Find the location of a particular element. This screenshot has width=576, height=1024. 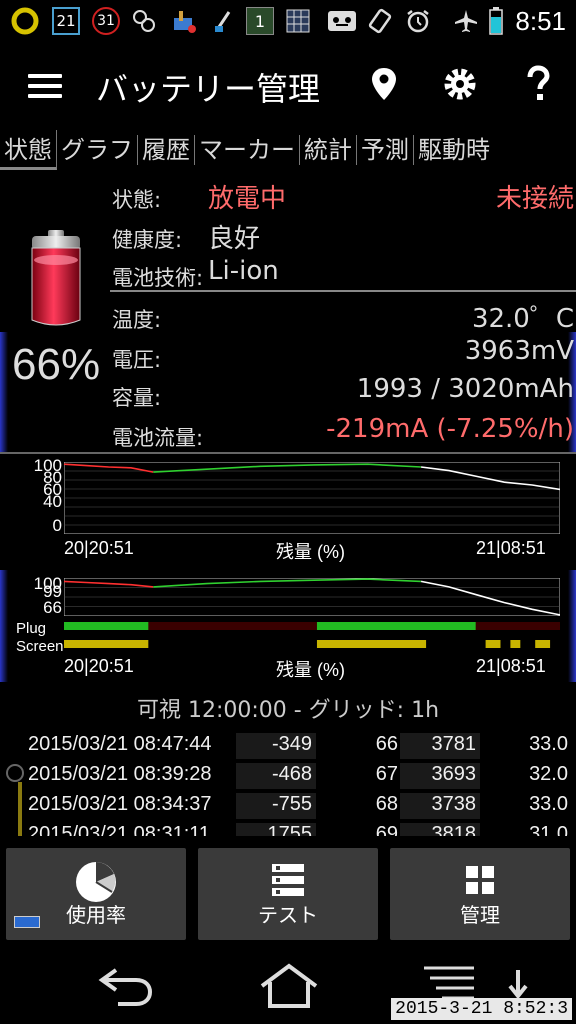

row-current: -468 is located at coordinates (276, 776).